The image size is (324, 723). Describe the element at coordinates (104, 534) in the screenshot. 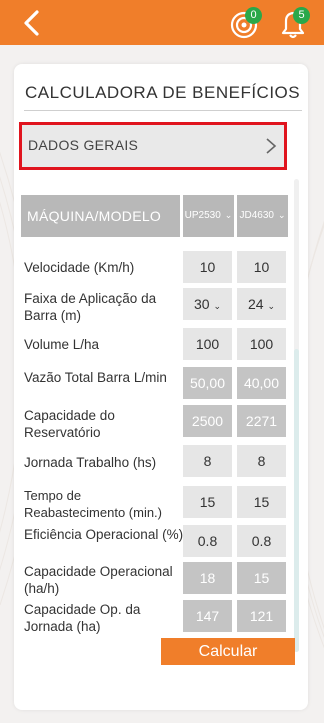

I see `row-label: Eficiência Operacional (%)` at that location.